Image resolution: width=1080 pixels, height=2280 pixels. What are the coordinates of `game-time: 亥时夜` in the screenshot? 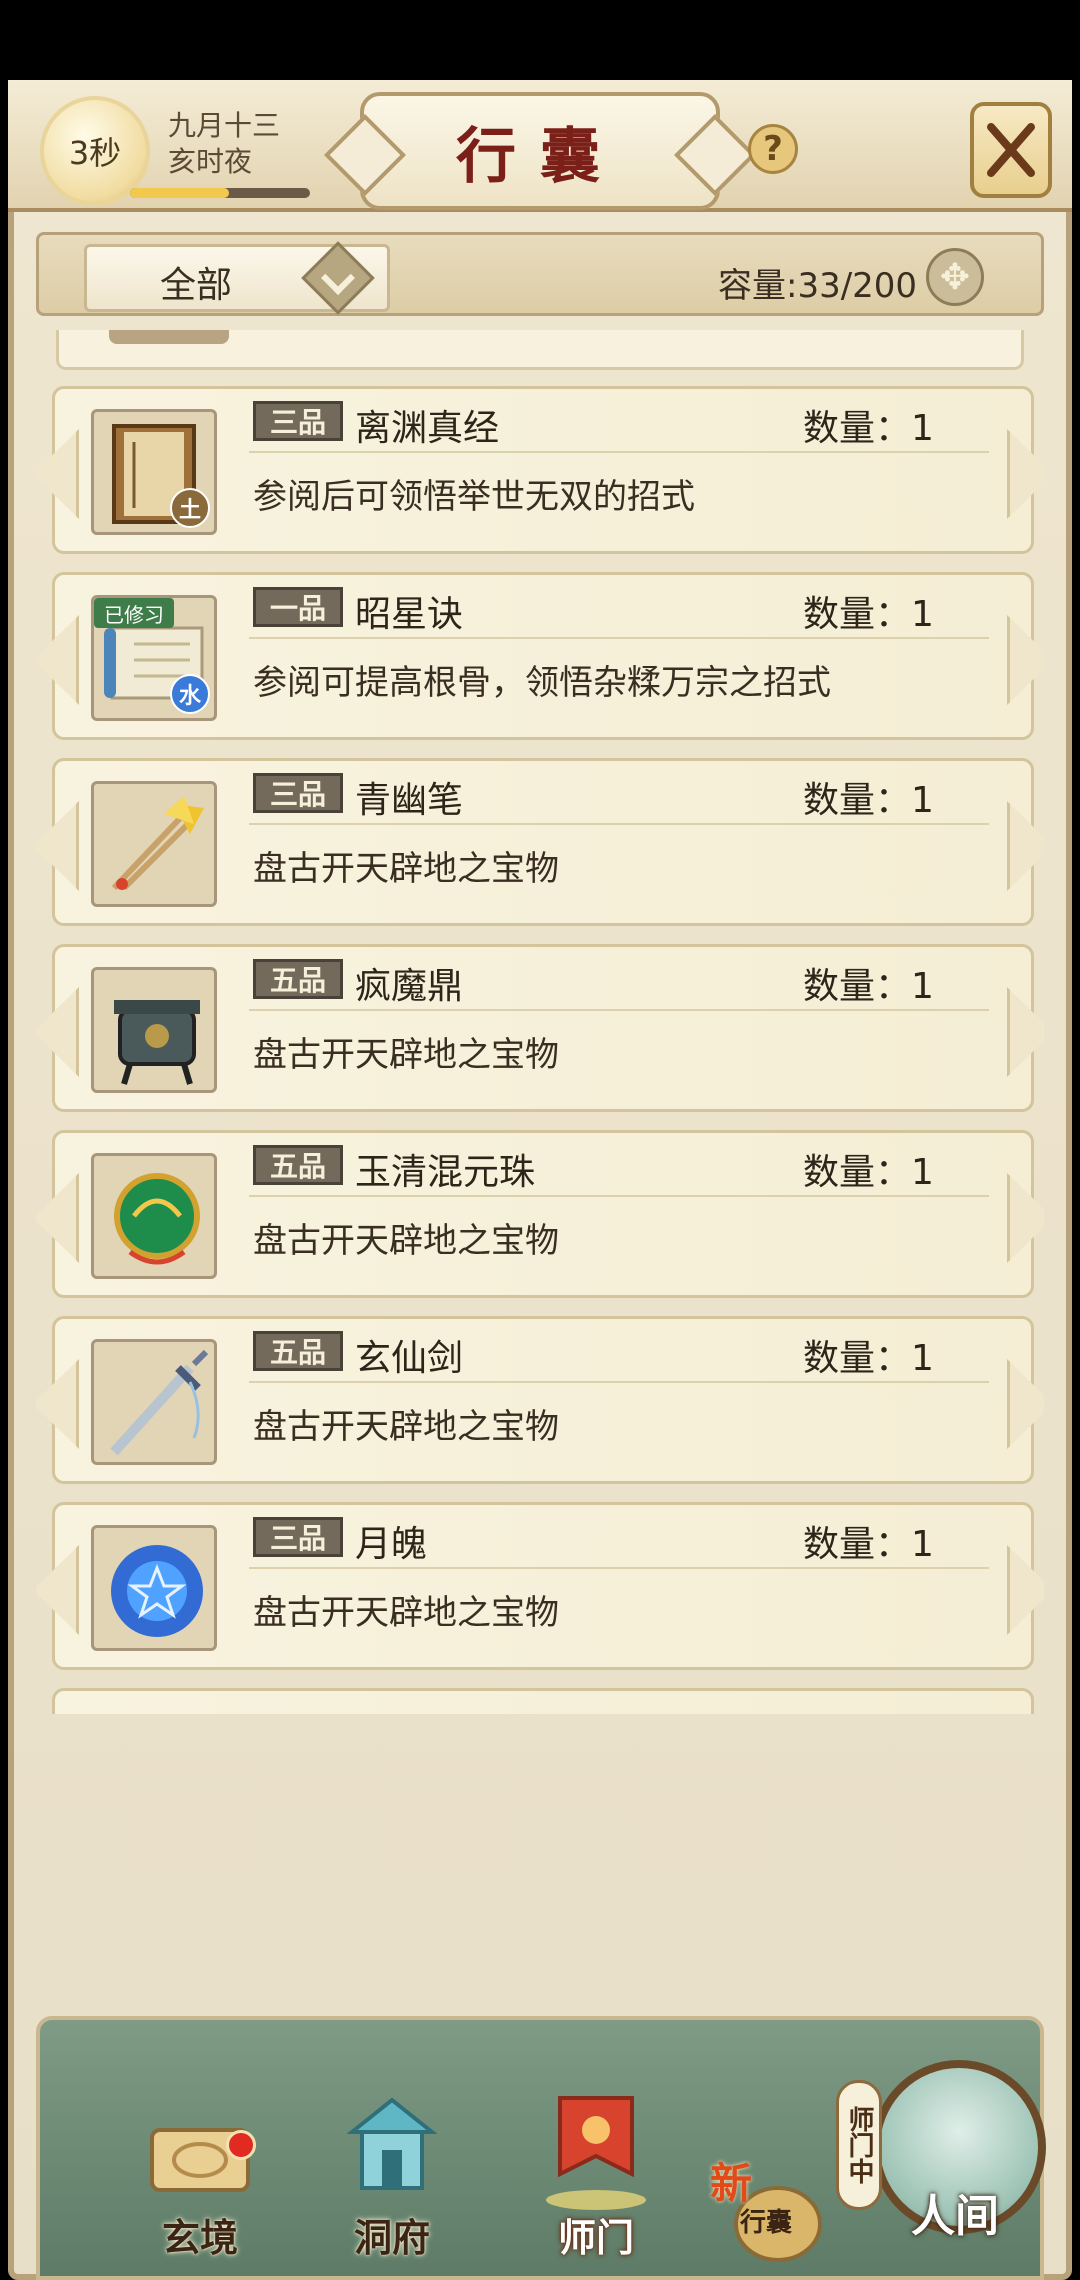 It's located at (210, 161).